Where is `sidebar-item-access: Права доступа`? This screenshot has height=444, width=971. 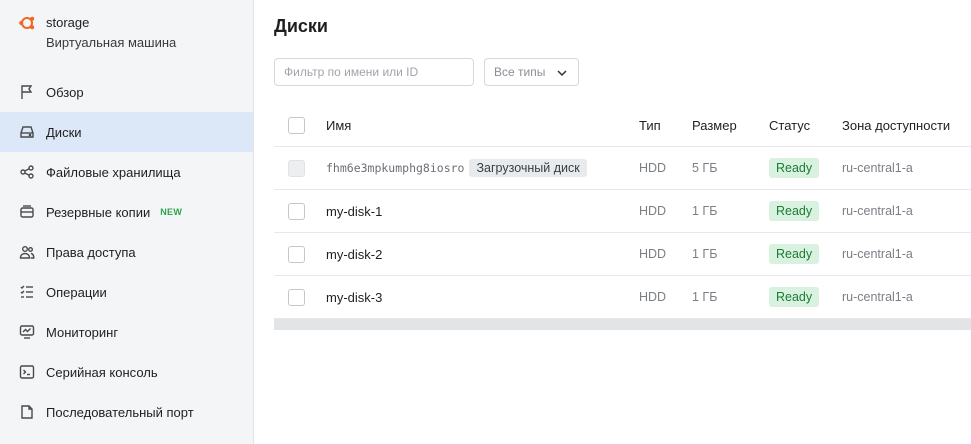 sidebar-item-access: Права доступа is located at coordinates (126, 252).